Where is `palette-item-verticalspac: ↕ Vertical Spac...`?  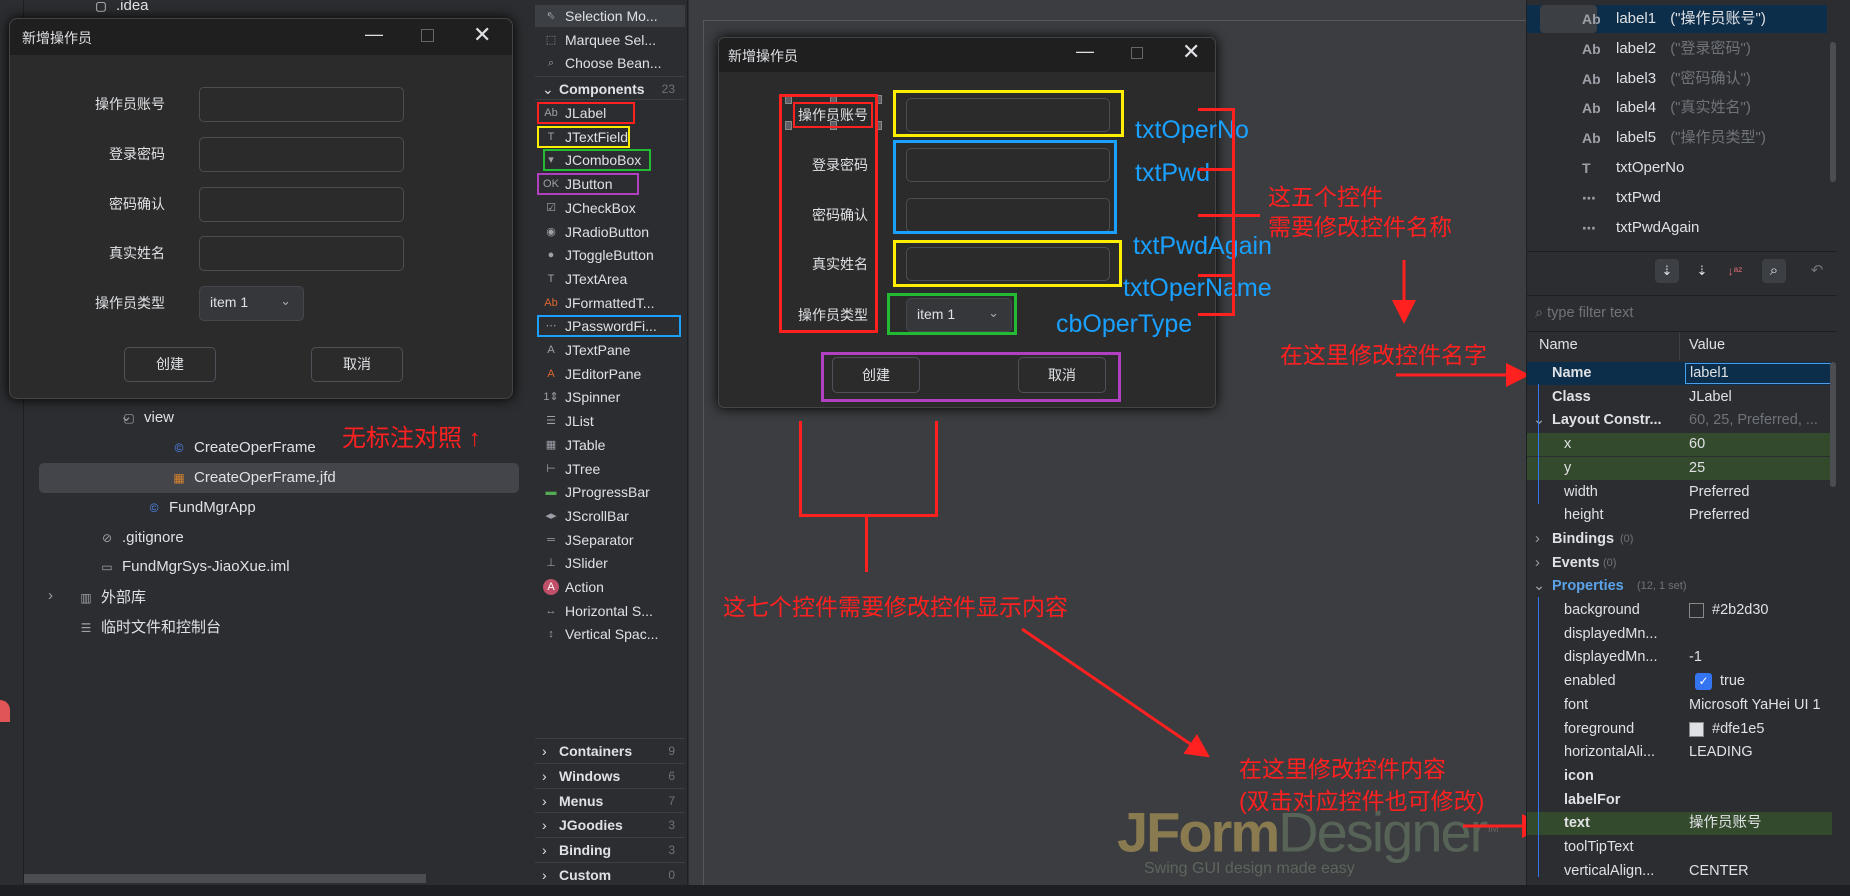
palette-item-verticalspac: ↕ Vertical Spac... is located at coordinates (610, 634).